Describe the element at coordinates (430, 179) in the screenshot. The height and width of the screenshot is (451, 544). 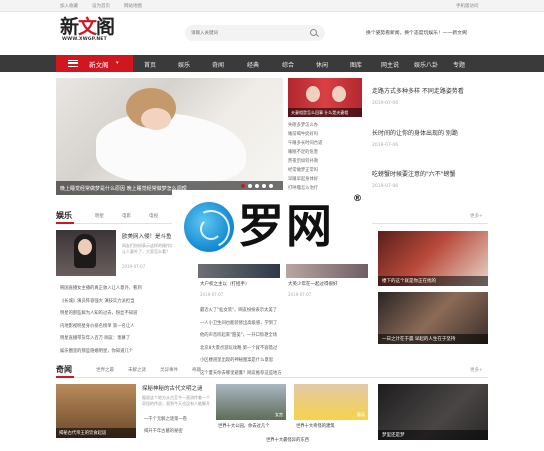
I see `right-news-item: 吃螃蟹时候要注意的"六不"螃蟹 2019-07-06` at that location.